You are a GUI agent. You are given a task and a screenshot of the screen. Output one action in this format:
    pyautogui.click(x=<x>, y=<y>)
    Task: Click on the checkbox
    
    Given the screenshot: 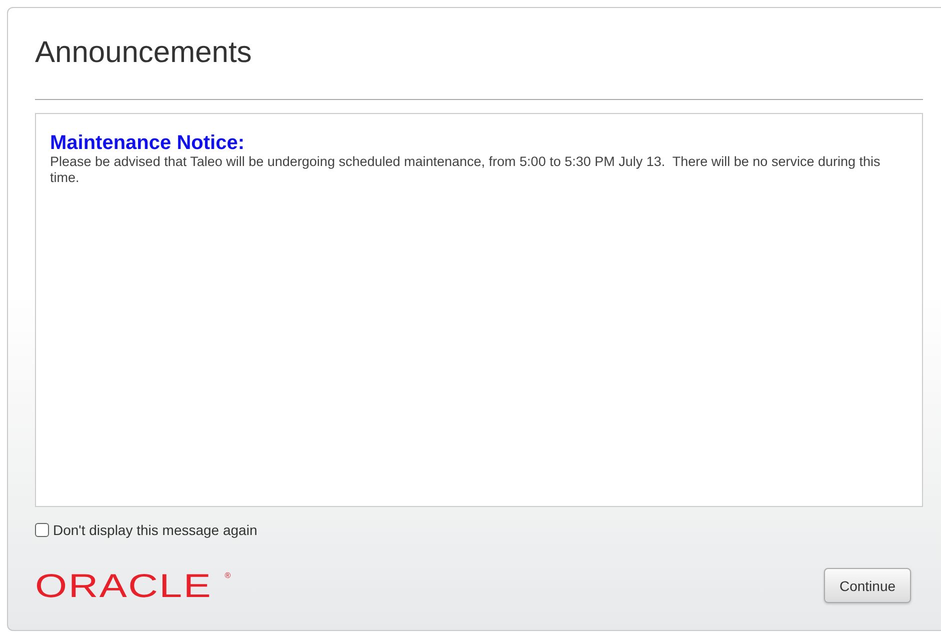 What is the action you would take?
    pyautogui.click(x=42, y=530)
    